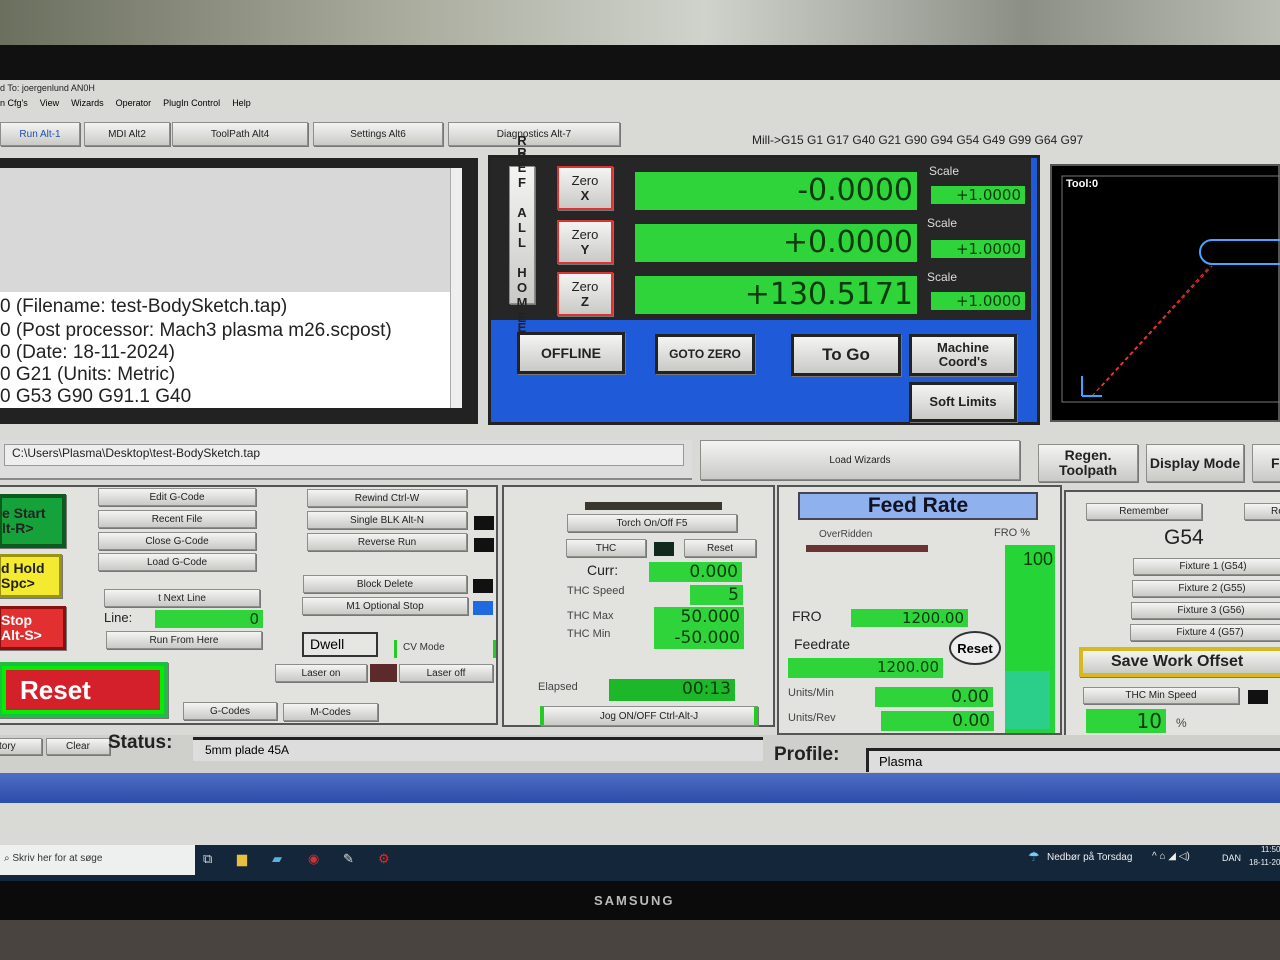 The image size is (1280, 960). Describe the element at coordinates (483, 586) in the screenshot. I see `block-delete-led` at that location.